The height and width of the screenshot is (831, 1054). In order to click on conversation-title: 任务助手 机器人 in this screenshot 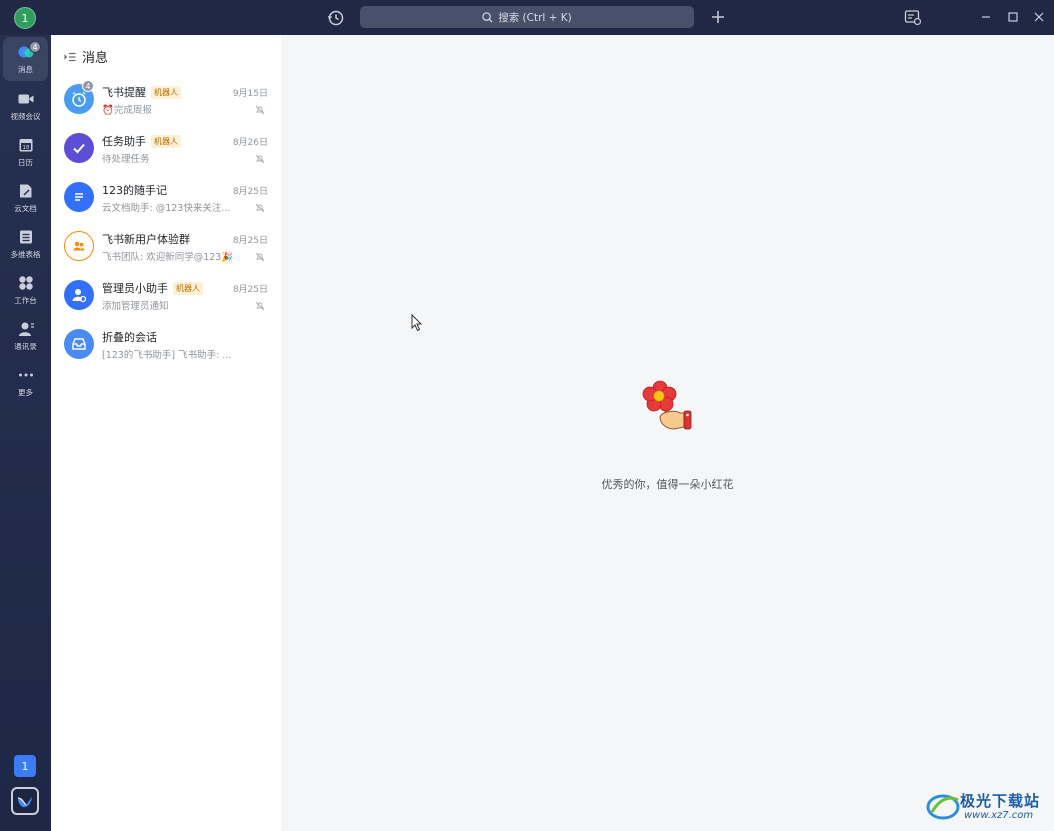, I will do `click(141, 141)`.